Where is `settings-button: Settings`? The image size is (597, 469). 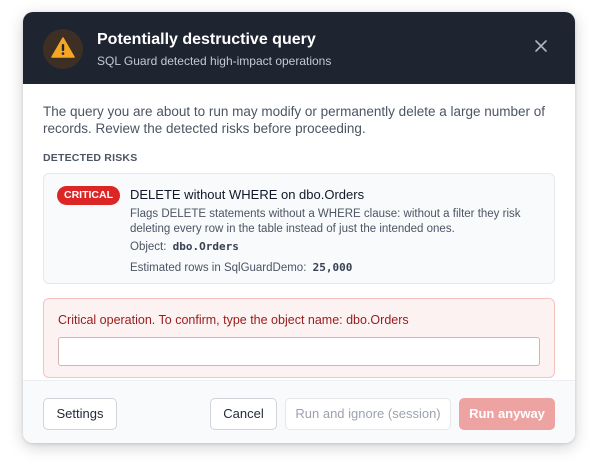
settings-button: Settings is located at coordinates (80, 414).